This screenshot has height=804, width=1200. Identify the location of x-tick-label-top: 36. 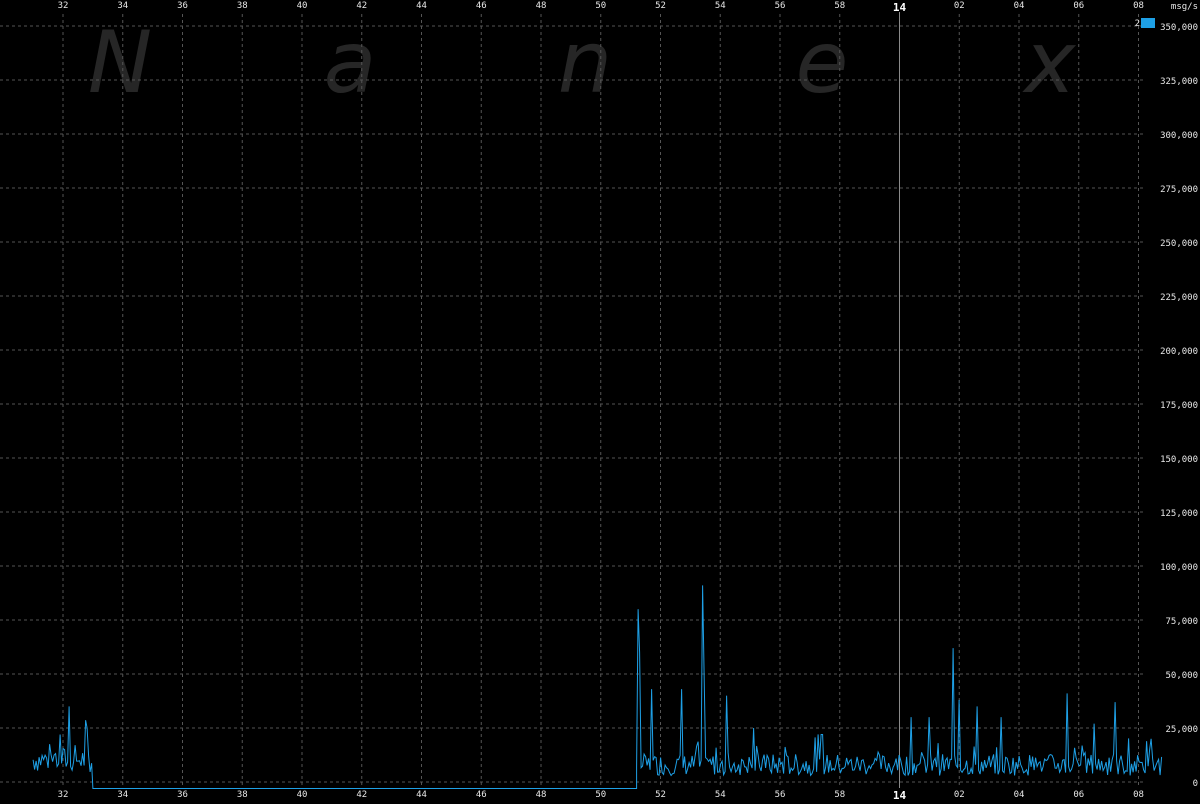
(182, 6).